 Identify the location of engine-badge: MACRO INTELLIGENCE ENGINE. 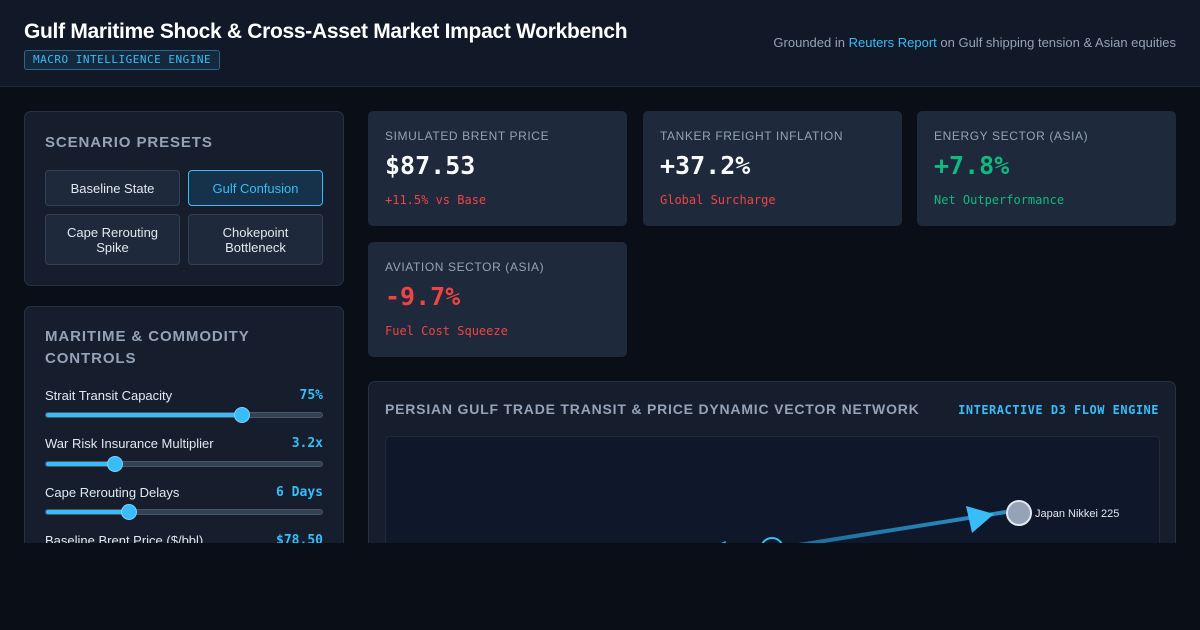
(122, 60).